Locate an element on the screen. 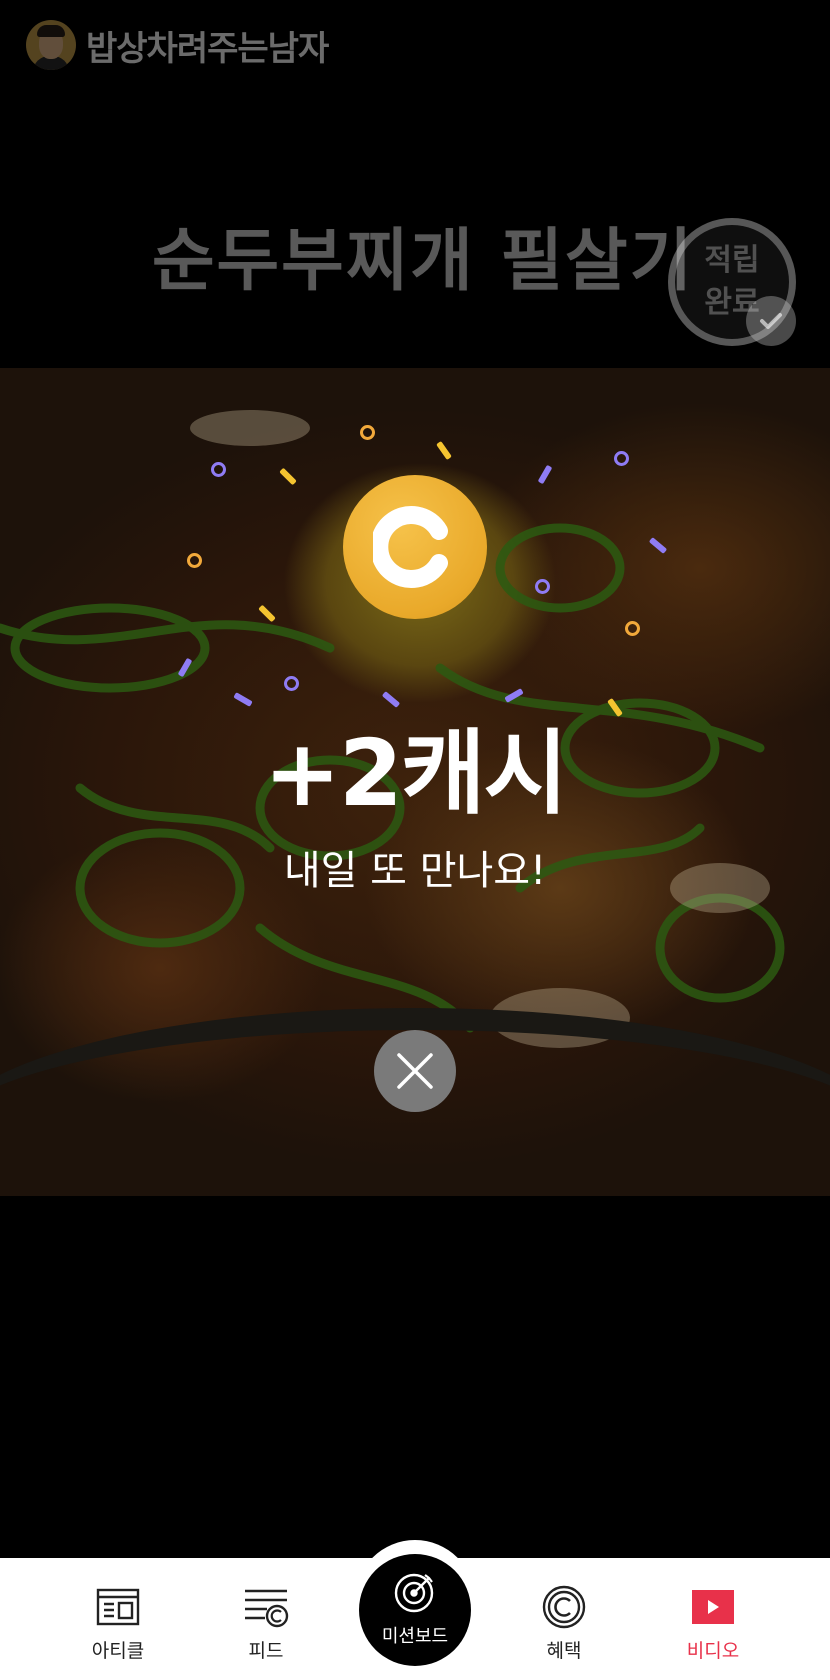 Image resolution: width=830 pixels, height=1680 pixels. nav-label-feed: 피드 is located at coordinates (266, 1651).